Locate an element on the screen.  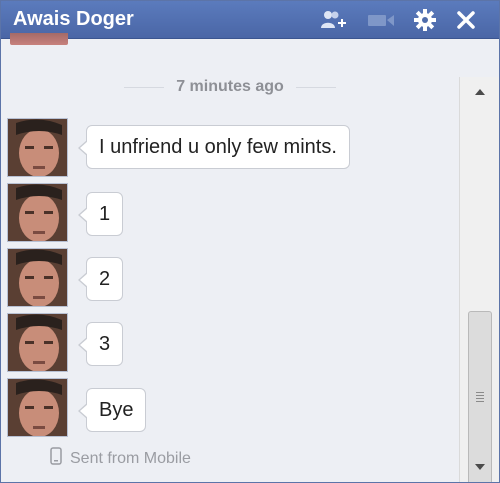
video-call-icon is located at coordinates (381, 20).